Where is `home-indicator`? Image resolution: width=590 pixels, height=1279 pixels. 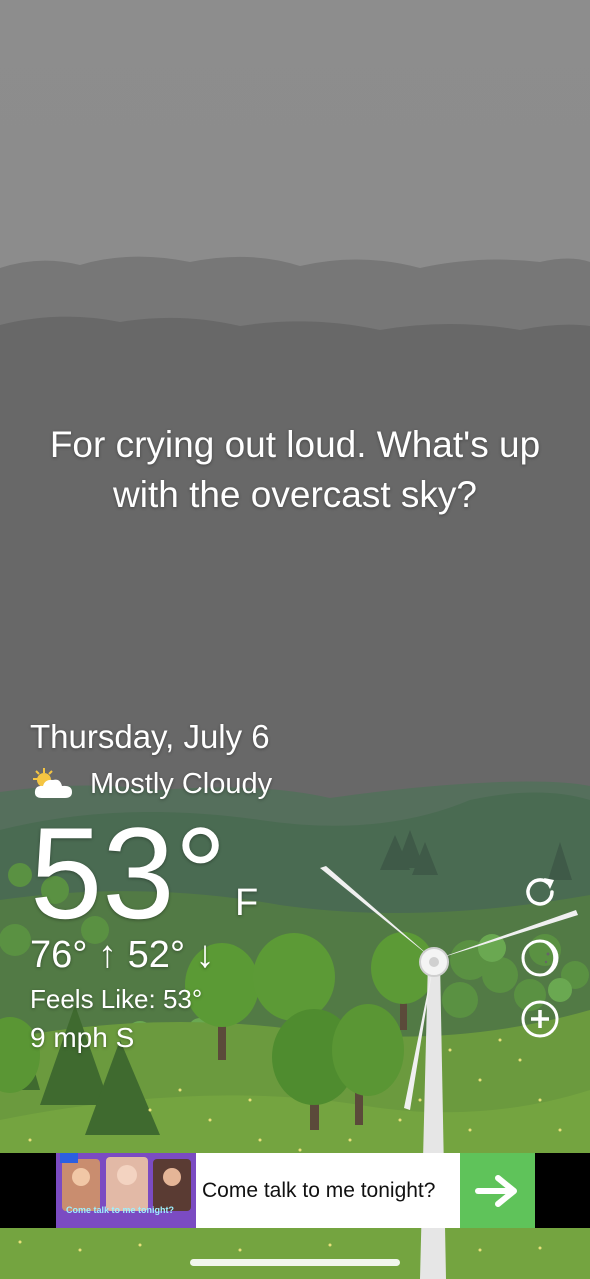
home-indicator is located at coordinates (295, 1262).